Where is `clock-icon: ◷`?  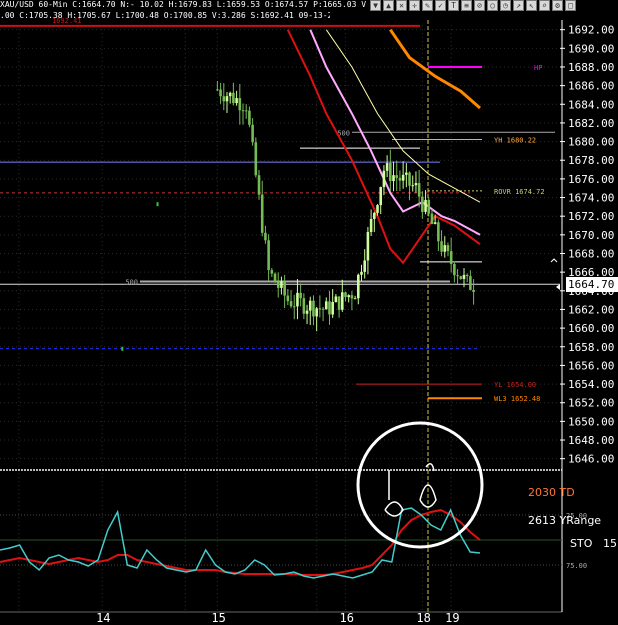 clock-icon: ◷ is located at coordinates (505, 5).